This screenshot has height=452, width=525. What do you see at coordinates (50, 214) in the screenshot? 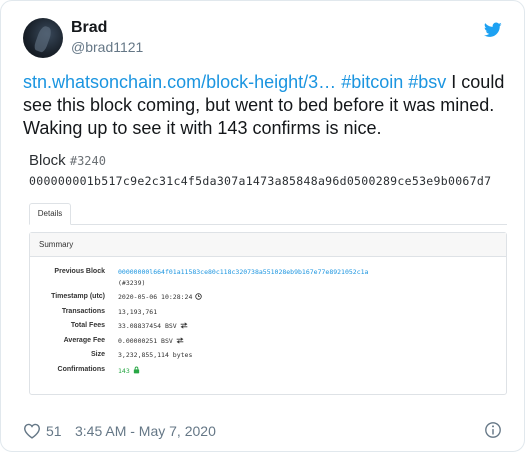
I see `tab-details: Details` at bounding box center [50, 214].